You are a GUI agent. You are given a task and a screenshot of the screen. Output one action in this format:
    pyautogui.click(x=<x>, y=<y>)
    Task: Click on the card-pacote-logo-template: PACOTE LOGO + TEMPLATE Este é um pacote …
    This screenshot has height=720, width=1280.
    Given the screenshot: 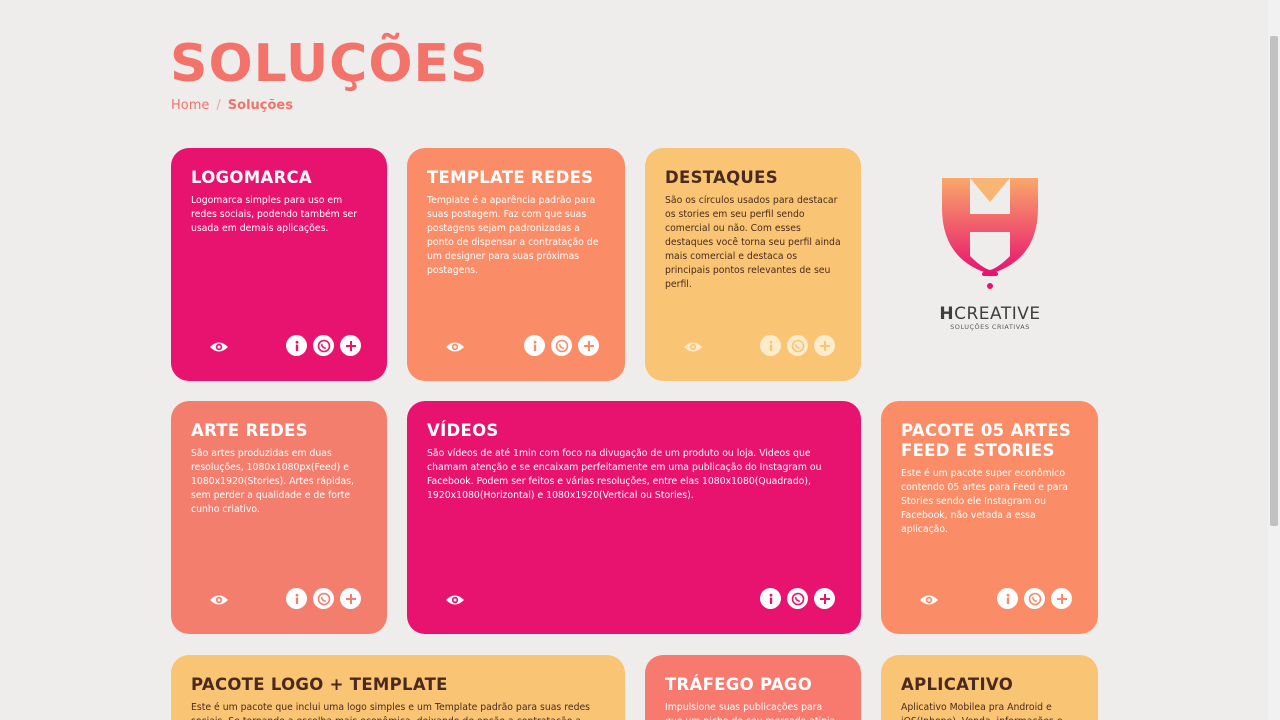 What is the action you would take?
    pyautogui.click(x=398, y=687)
    